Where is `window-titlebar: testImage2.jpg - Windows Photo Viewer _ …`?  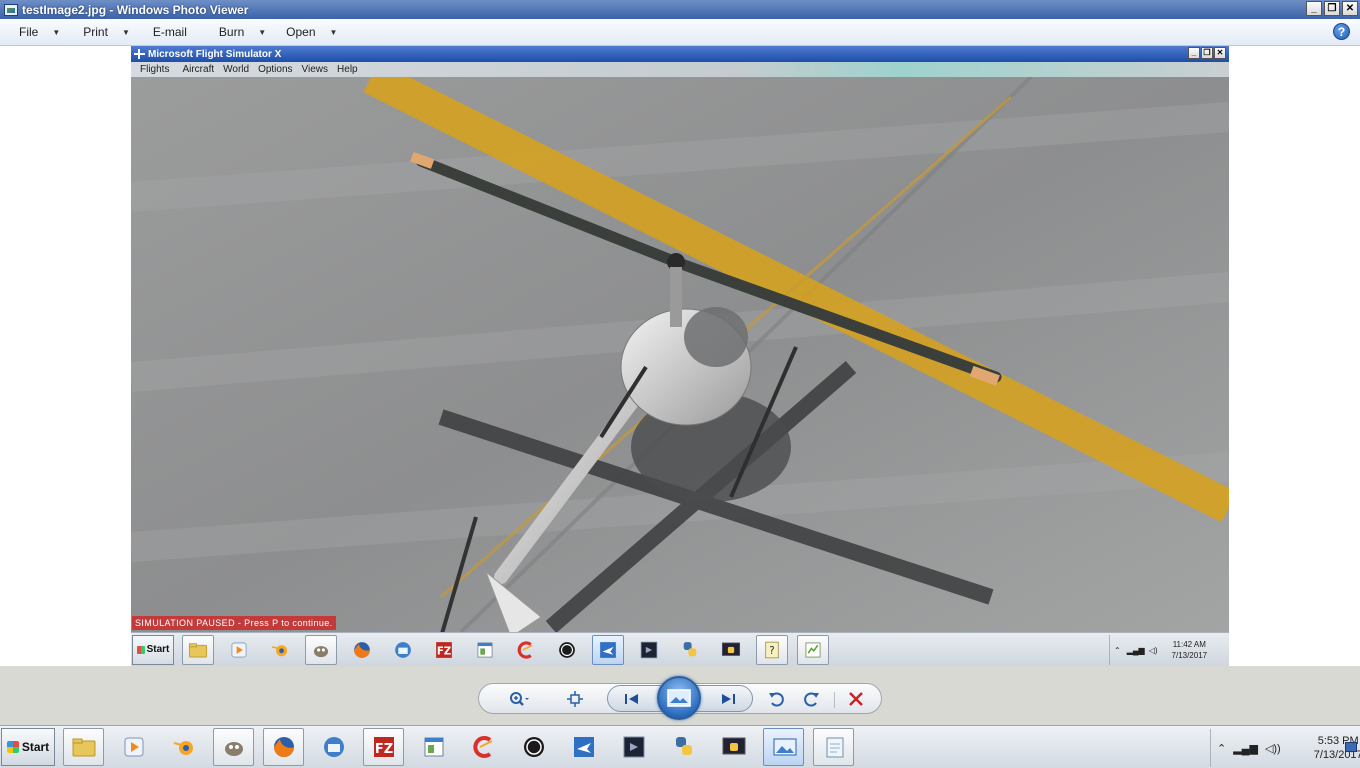
window-titlebar: testImage2.jpg - Windows Photo Viewer _ … is located at coordinates (680, 9).